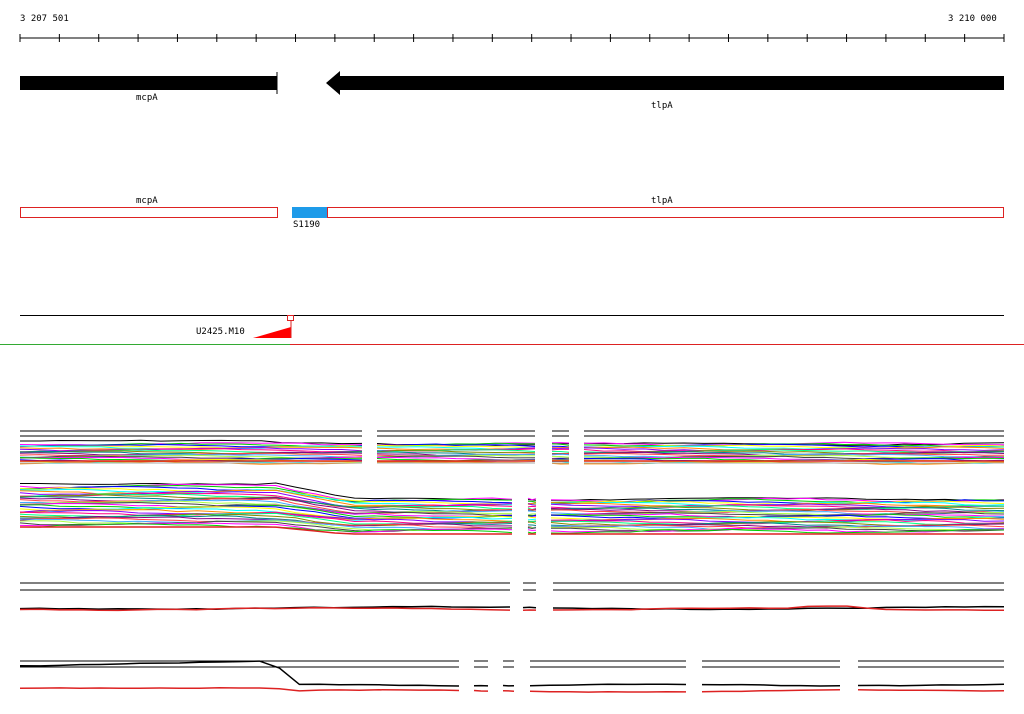  What do you see at coordinates (309, 212) in the screenshot?
I see `segment-box-S1190` at bounding box center [309, 212].